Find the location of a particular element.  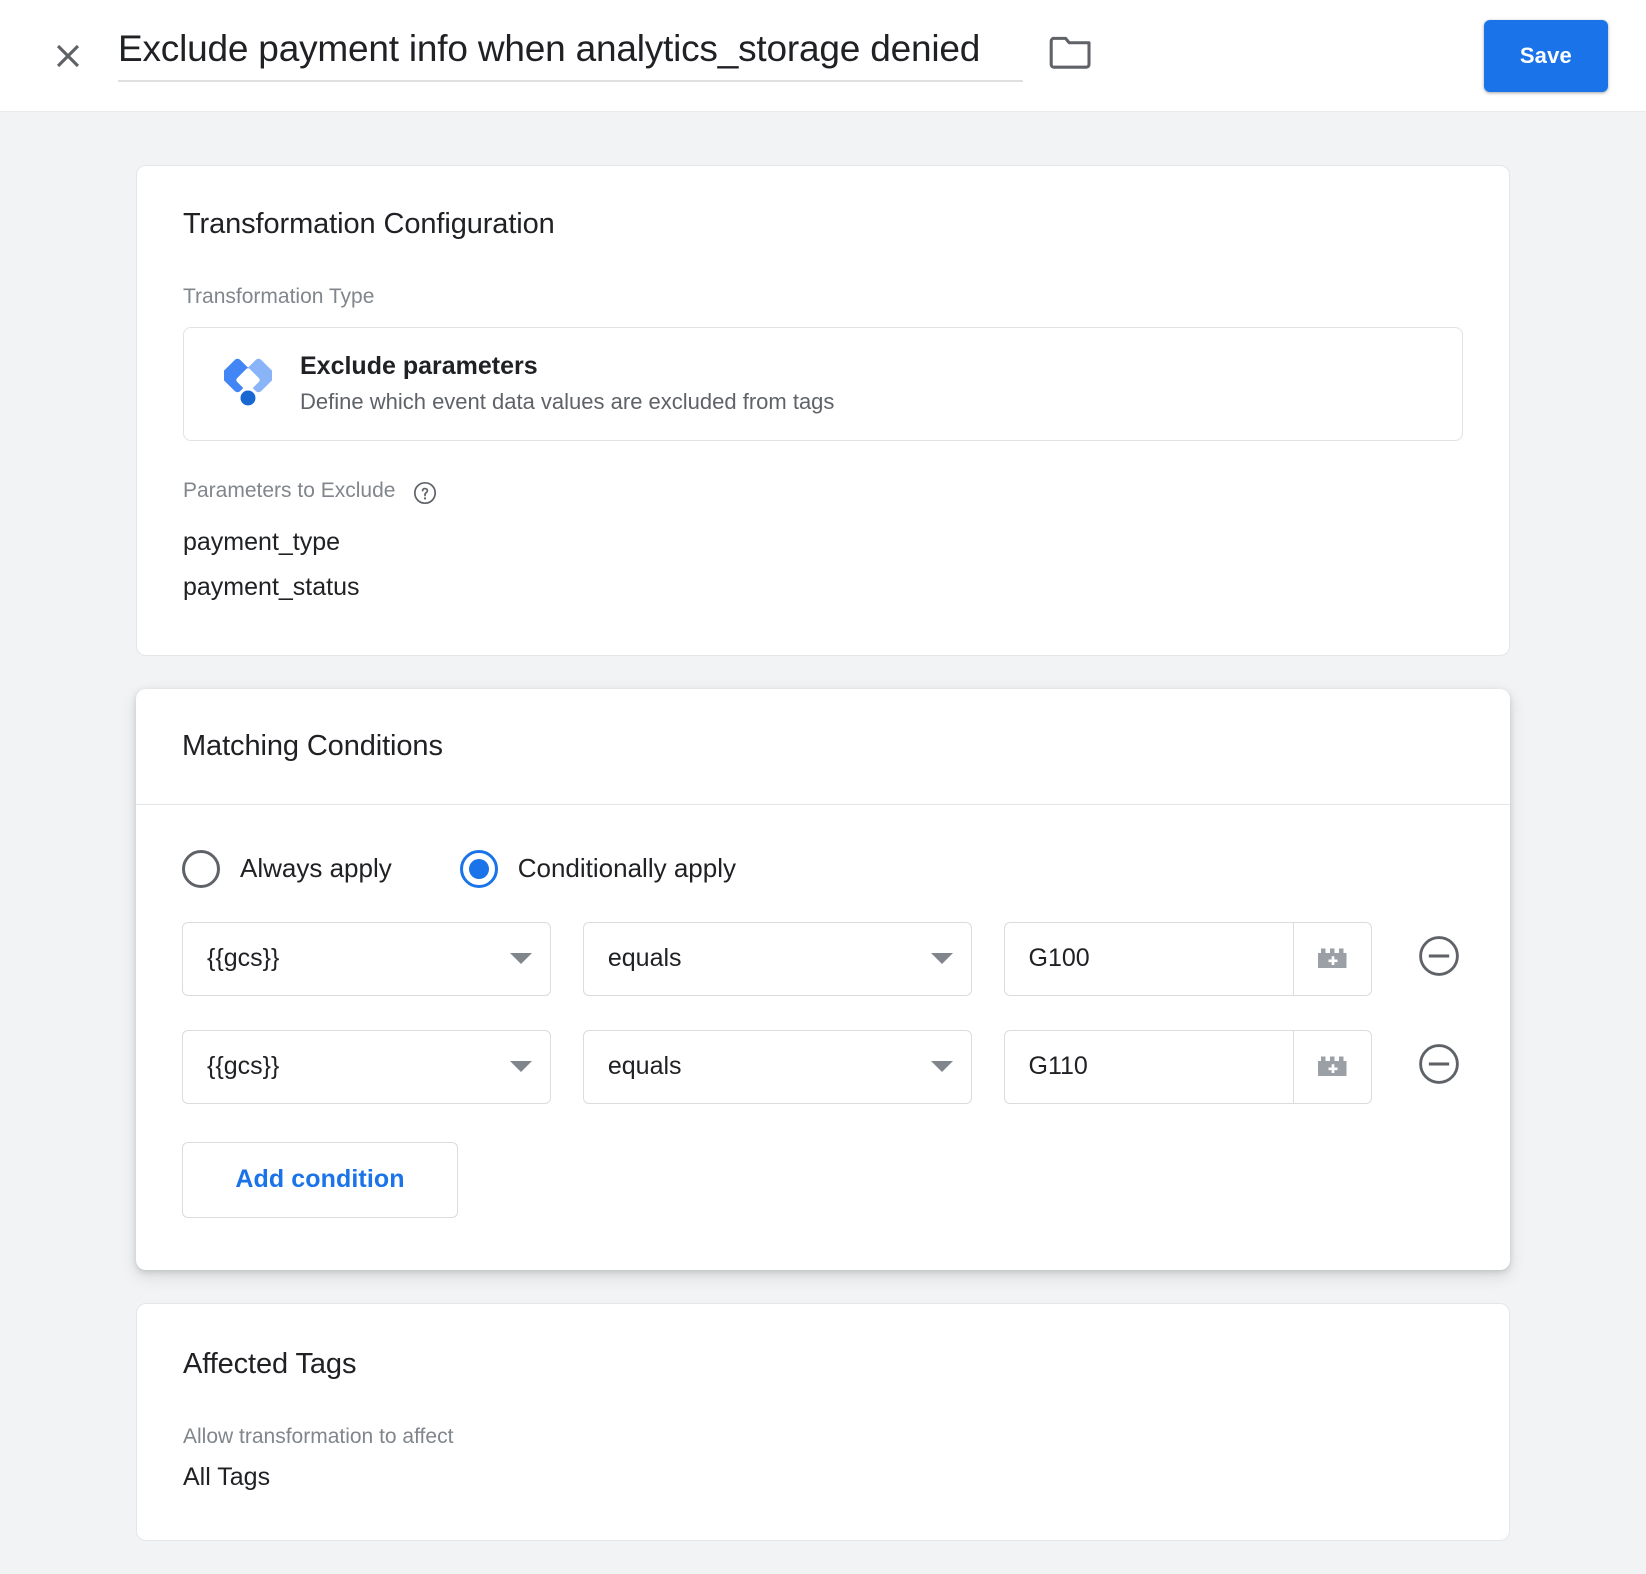

radio-always-apply: Always apply is located at coordinates (287, 868).